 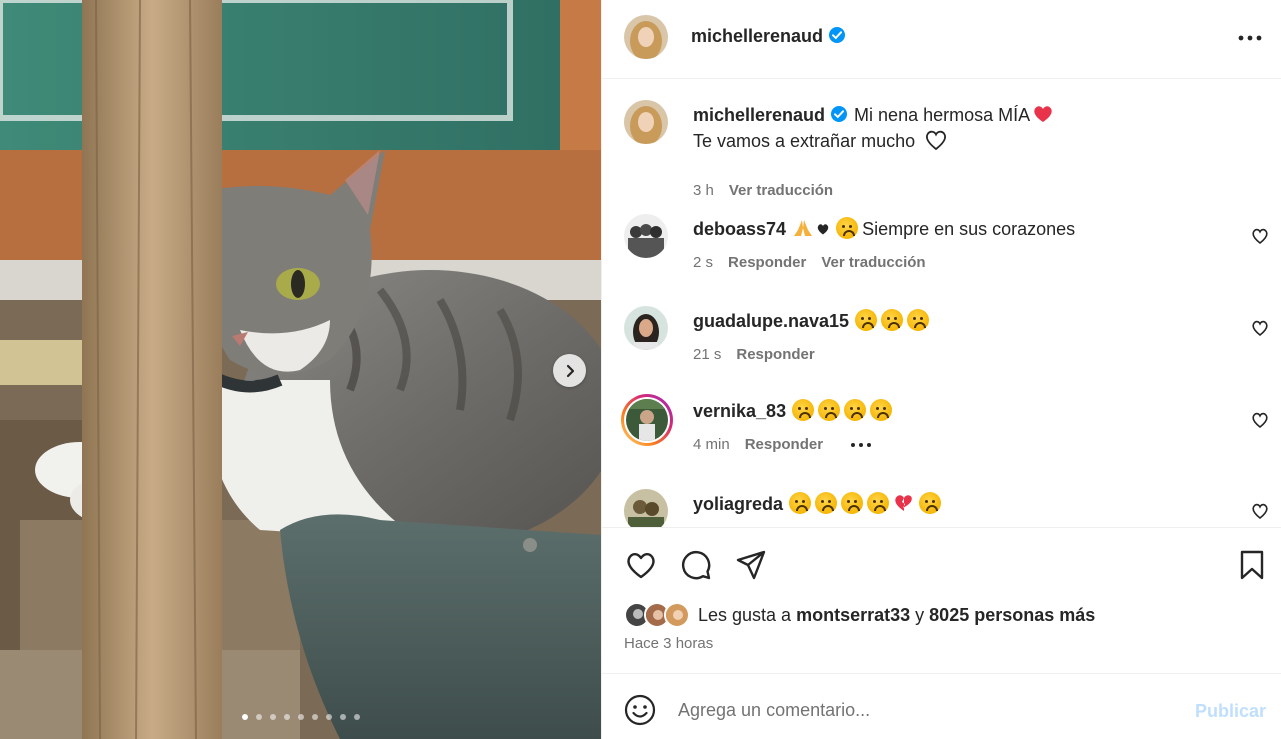 What do you see at coordinates (745, 614) in the screenshot?
I see `likes-prefix: Les gusta a` at bounding box center [745, 614].